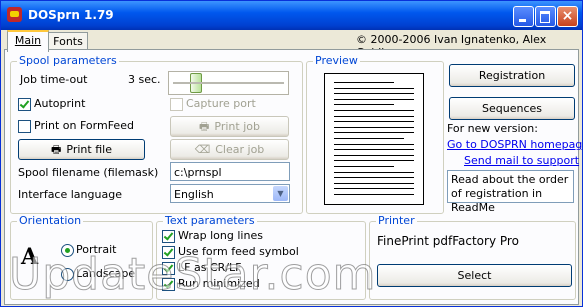 This screenshot has width=583, height=307. What do you see at coordinates (221, 103) in the screenshot?
I see `capture-port-label: Capture port` at bounding box center [221, 103].